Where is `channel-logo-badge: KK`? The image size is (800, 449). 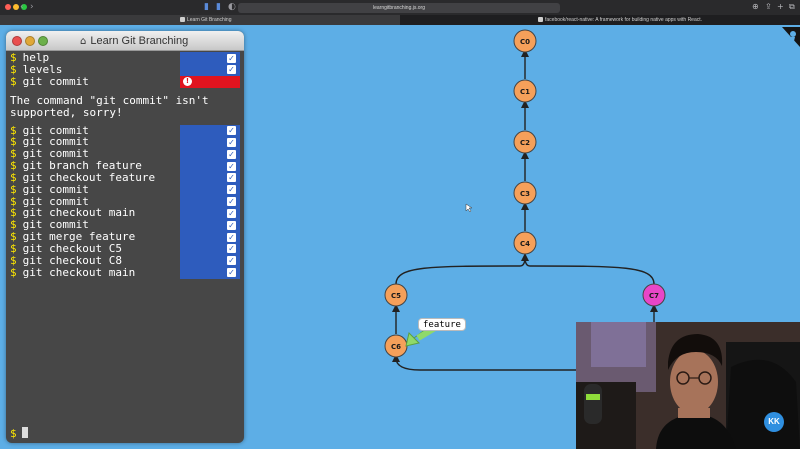
channel-logo-badge: KK is located at coordinates (774, 422).